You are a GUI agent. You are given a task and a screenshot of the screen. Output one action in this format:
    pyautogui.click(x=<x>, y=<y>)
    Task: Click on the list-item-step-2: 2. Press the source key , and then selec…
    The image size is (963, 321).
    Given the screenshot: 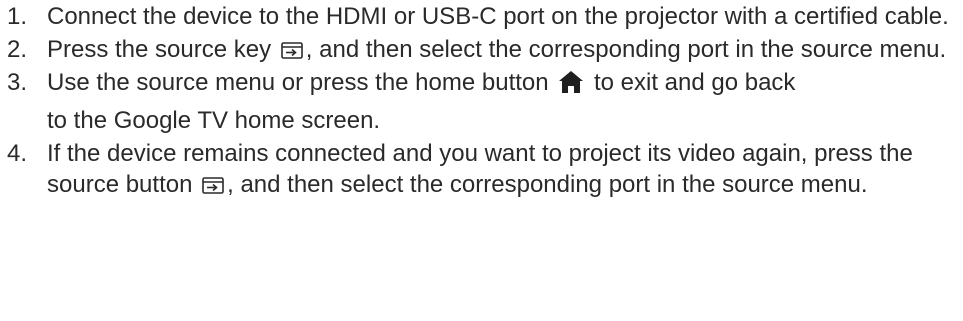 What is the action you would take?
    pyautogui.click(x=481, y=49)
    